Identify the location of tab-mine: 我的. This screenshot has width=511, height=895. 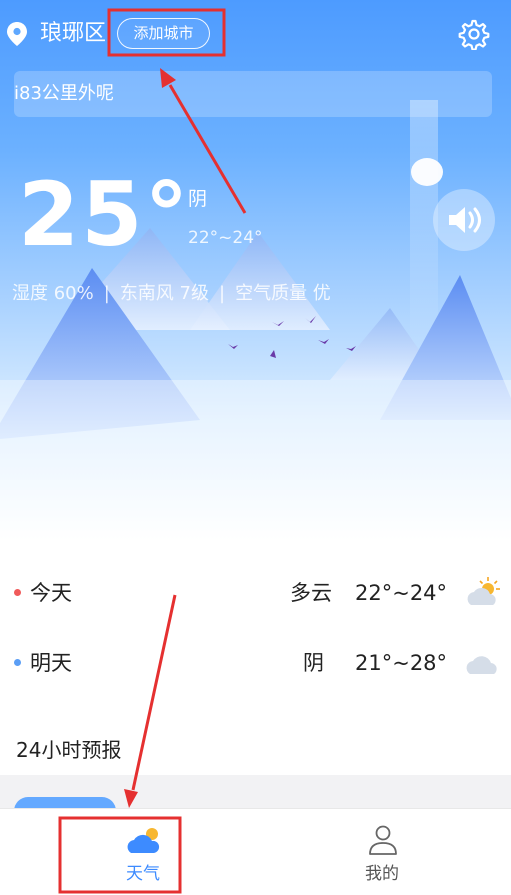
(382, 852).